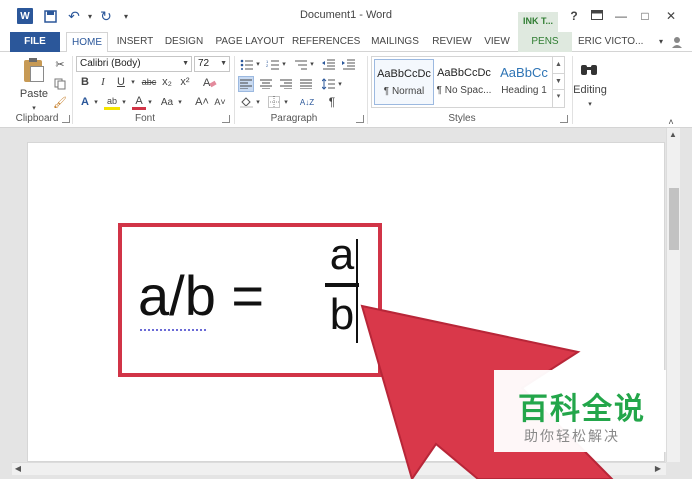 The width and height of the screenshot is (692, 479). I want to click on watermark-main-text: 百科全说, so click(582, 409).